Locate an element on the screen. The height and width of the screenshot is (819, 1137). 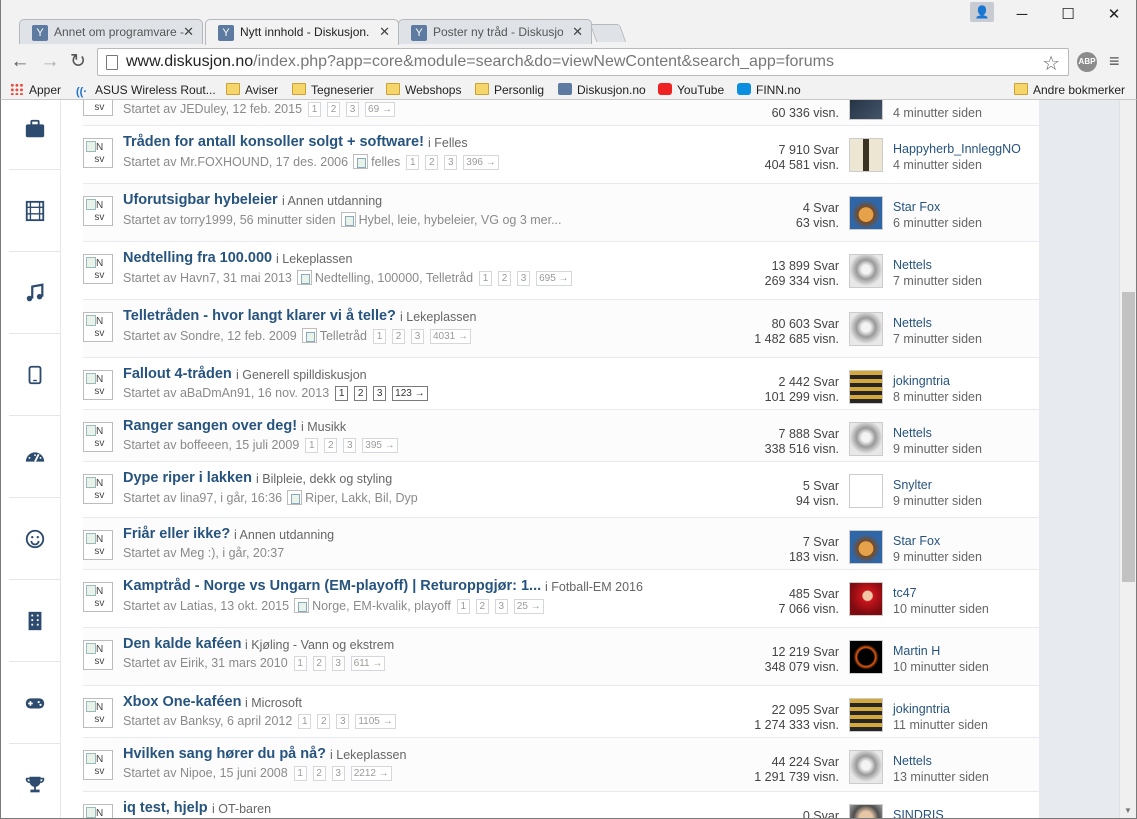
last-poster-name: SINDRIS is located at coordinates (918, 813).